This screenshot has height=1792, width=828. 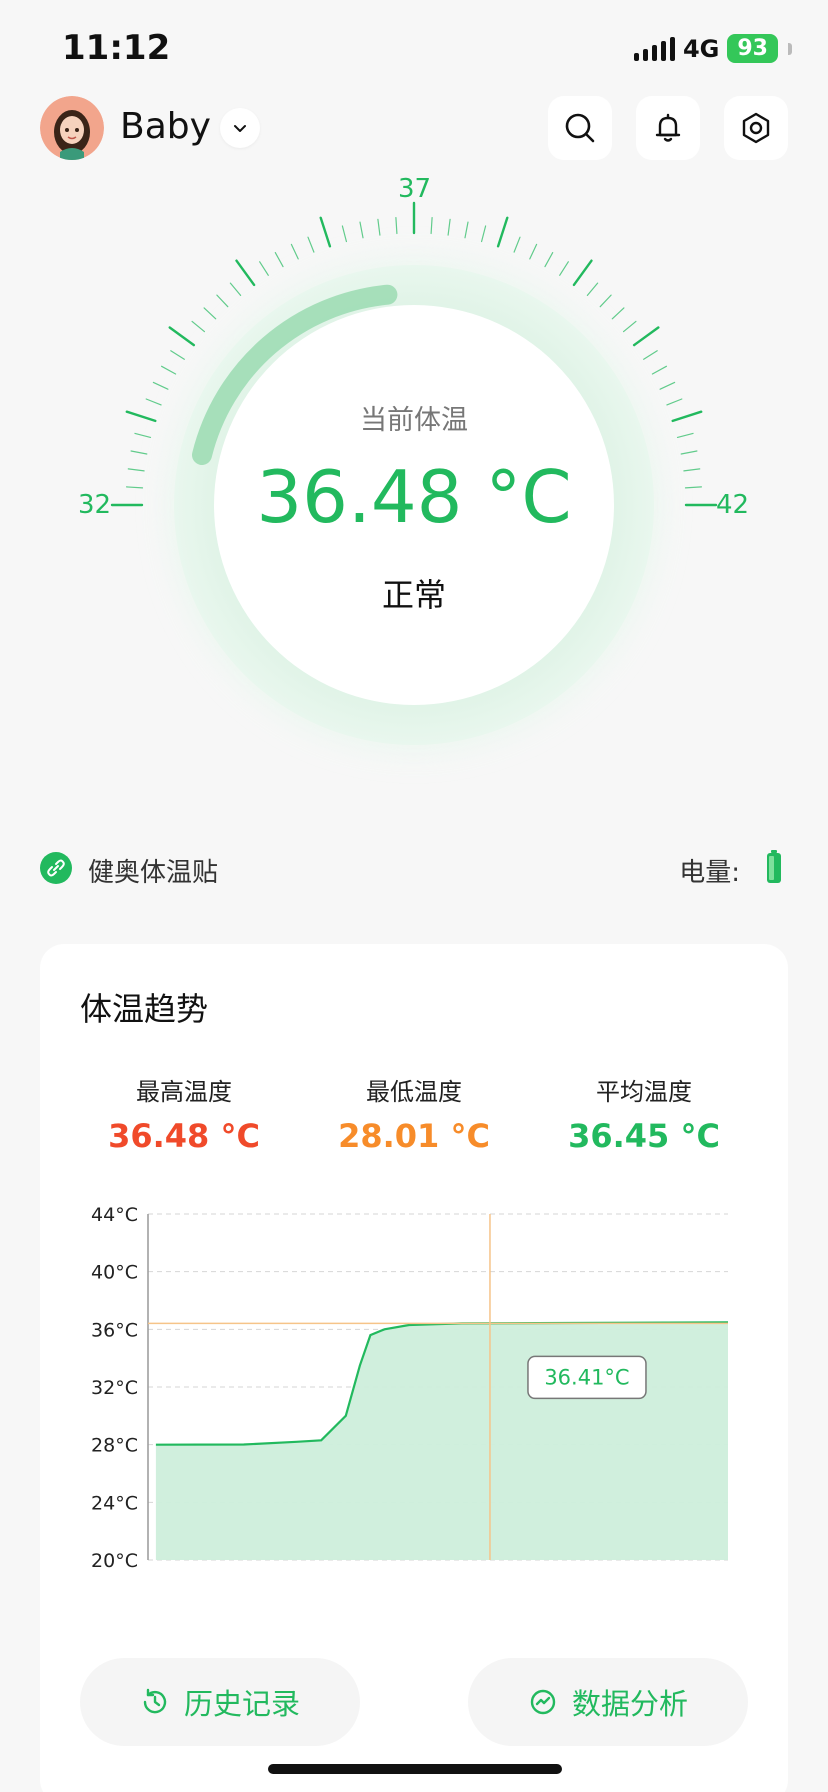 I want to click on battery-cap-icon, so click(x=790, y=48).